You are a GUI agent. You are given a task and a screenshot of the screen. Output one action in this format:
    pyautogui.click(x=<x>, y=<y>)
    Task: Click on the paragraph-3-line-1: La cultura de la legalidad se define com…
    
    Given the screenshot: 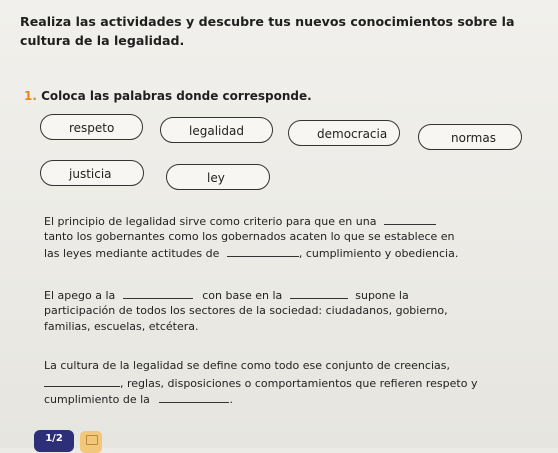 What is the action you would take?
    pyautogui.click(x=247, y=365)
    